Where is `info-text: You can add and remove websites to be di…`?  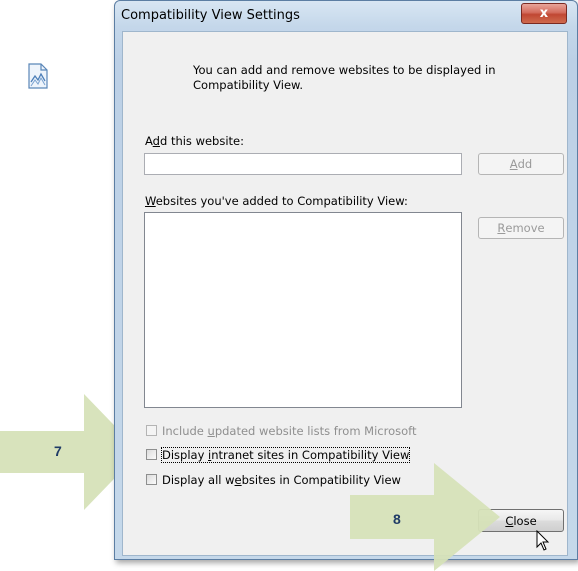 info-text: You can add and remove websites to be di… is located at coordinates (344, 77).